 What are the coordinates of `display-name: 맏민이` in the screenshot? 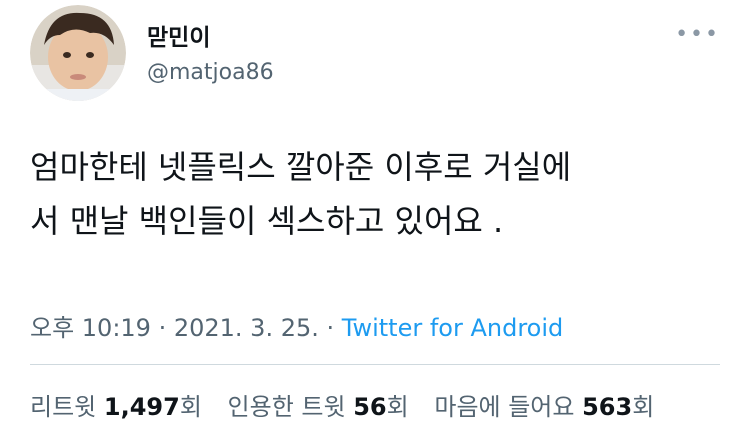 It's located at (178, 35).